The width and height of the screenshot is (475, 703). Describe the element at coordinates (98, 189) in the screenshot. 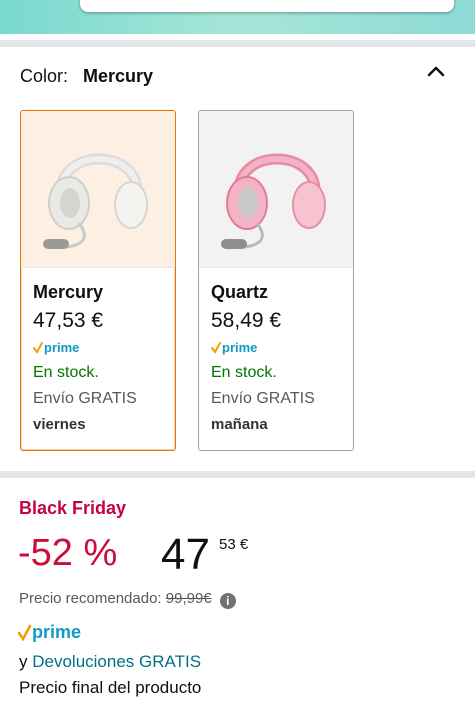

I see `product-image-mercury` at that location.